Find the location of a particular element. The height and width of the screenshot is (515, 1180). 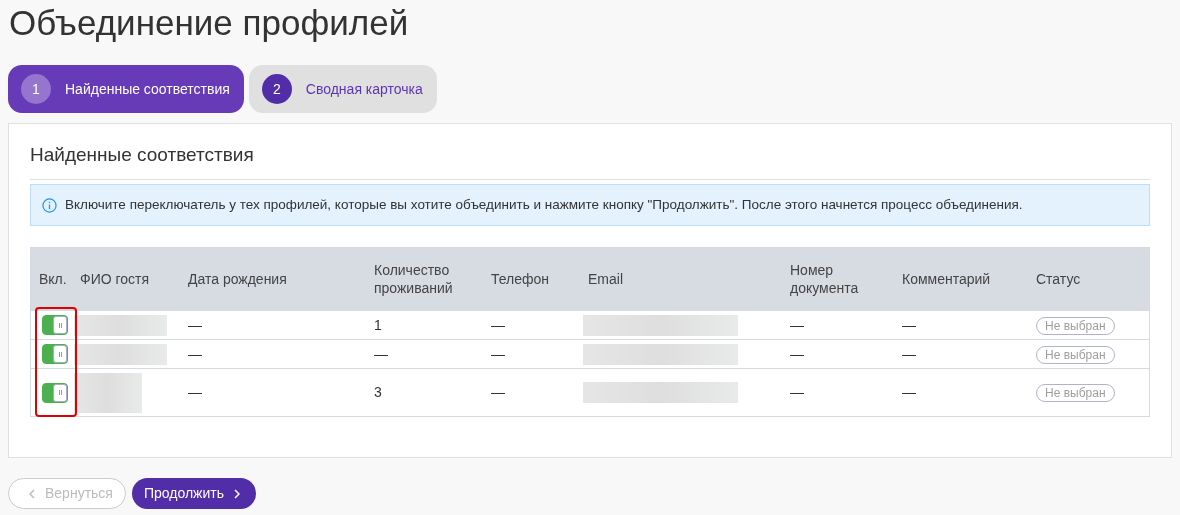

continue-button: Продолжить is located at coordinates (193, 493).